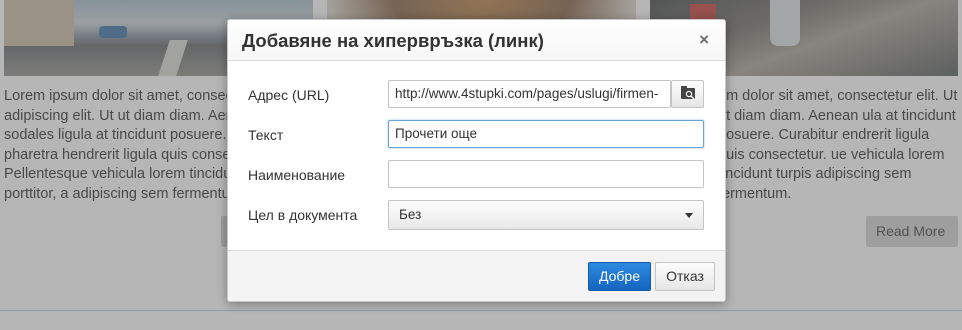  I want to click on ok-button: Добре, so click(619, 276).